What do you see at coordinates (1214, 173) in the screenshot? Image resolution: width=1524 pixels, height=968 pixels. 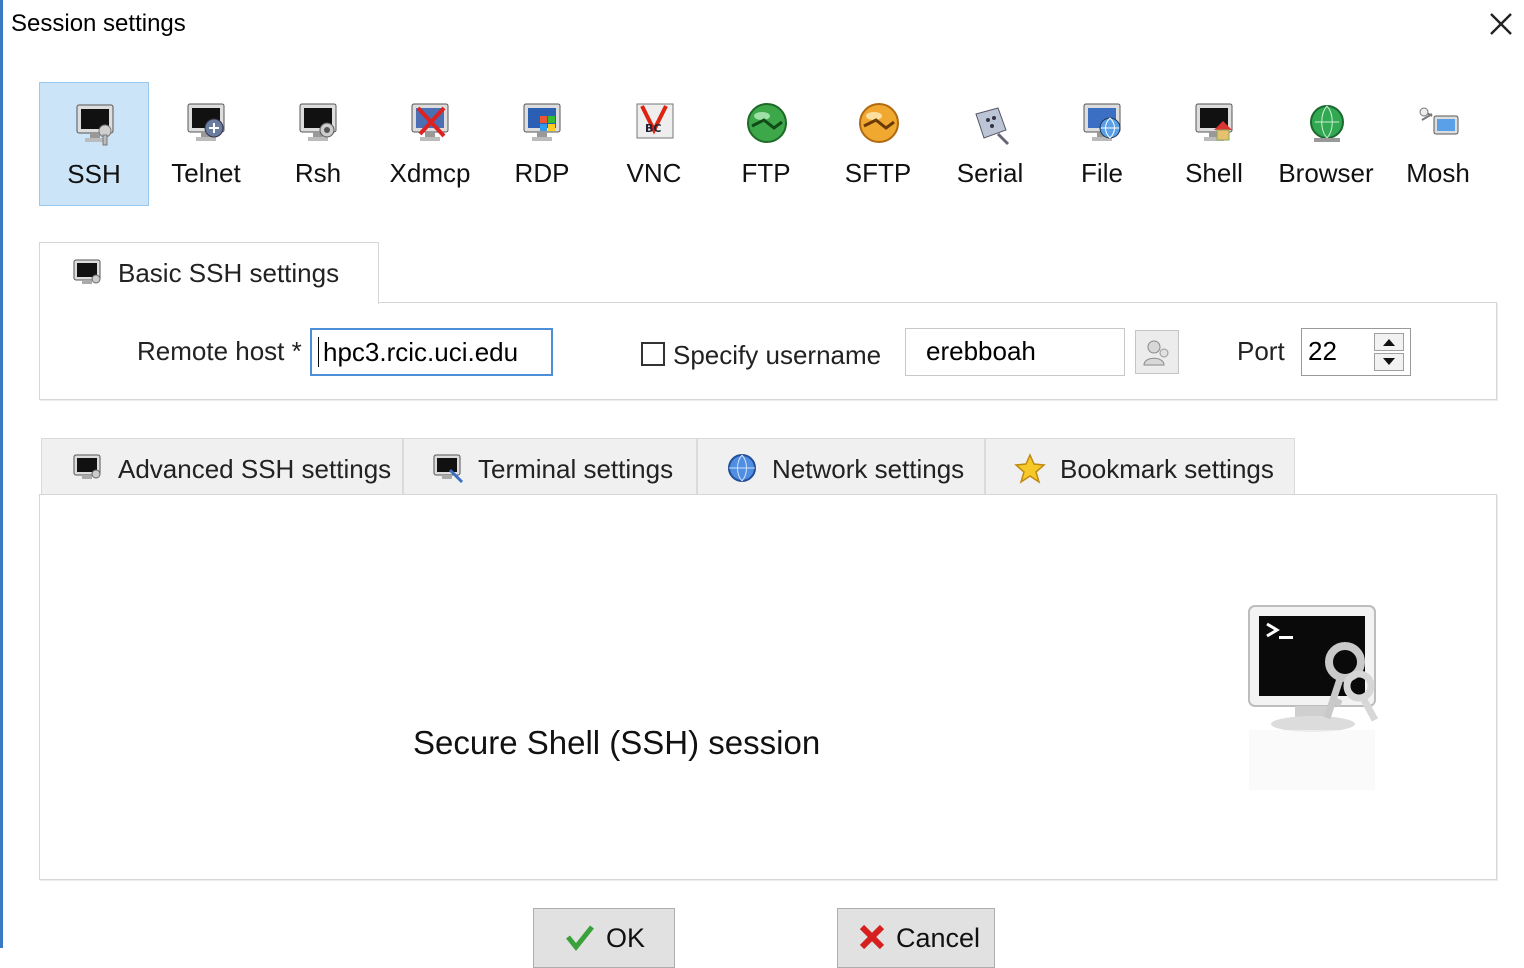 I see `session-type-label: Shell` at bounding box center [1214, 173].